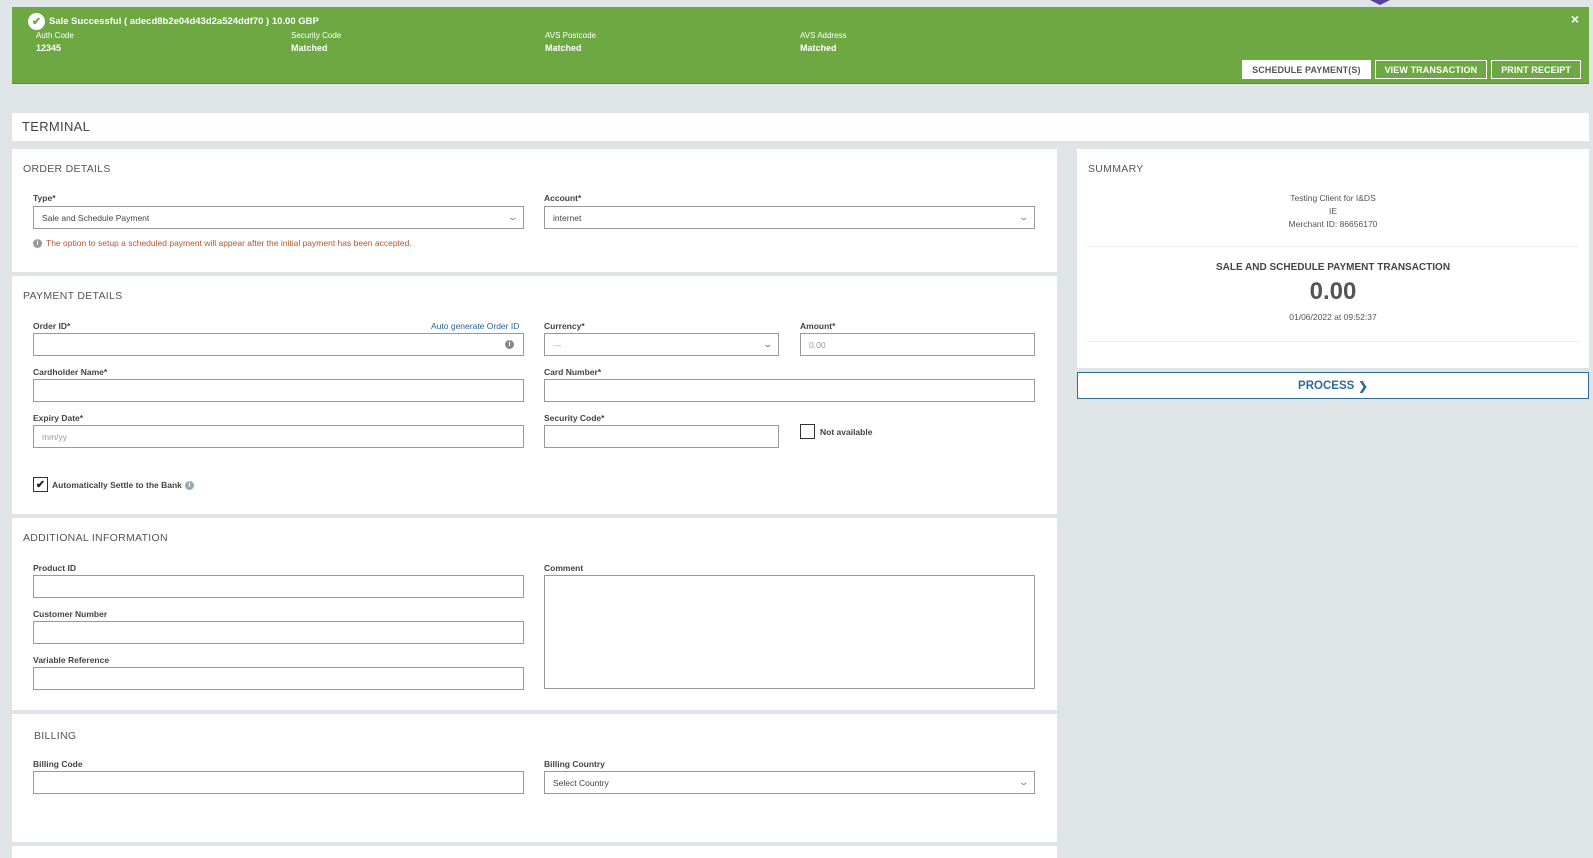 This screenshot has height=858, width=1593. Describe the element at coordinates (1363, 386) in the screenshot. I see `chevron-right-icon: ❯` at that location.